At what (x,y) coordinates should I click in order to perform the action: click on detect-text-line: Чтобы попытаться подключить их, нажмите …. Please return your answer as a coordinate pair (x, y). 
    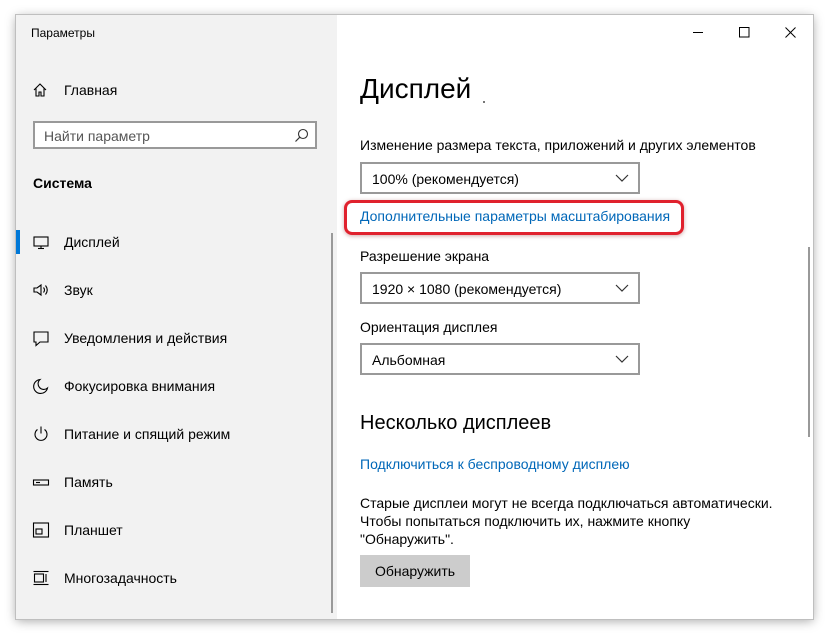
    Looking at the image, I should click on (525, 521).